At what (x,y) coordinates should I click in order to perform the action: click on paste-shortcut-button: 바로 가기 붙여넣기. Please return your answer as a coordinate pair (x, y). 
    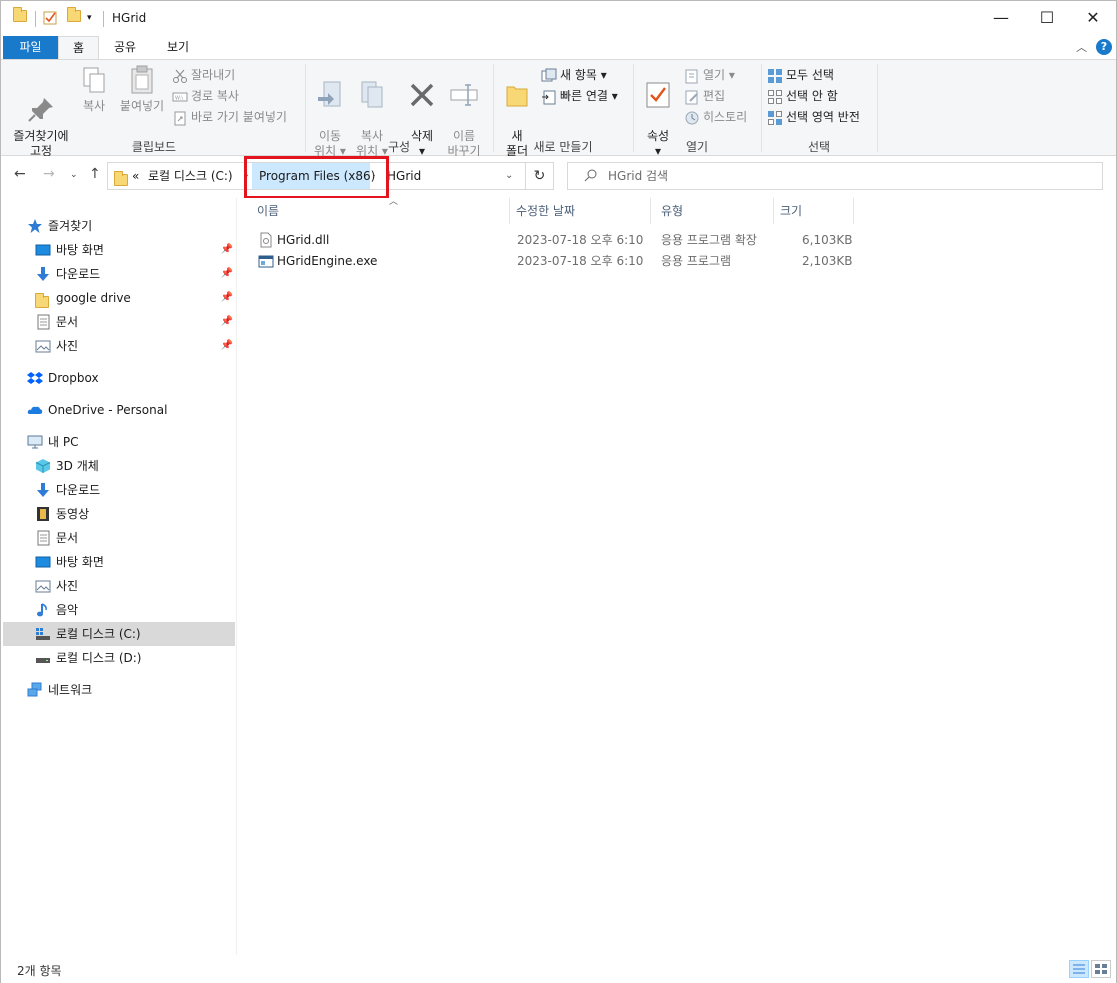
    Looking at the image, I should click on (229, 117).